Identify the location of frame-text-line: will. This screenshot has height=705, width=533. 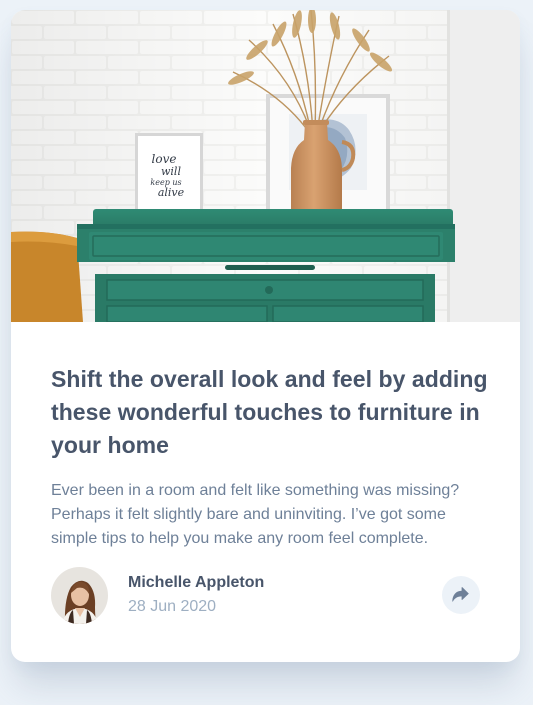
(171, 171).